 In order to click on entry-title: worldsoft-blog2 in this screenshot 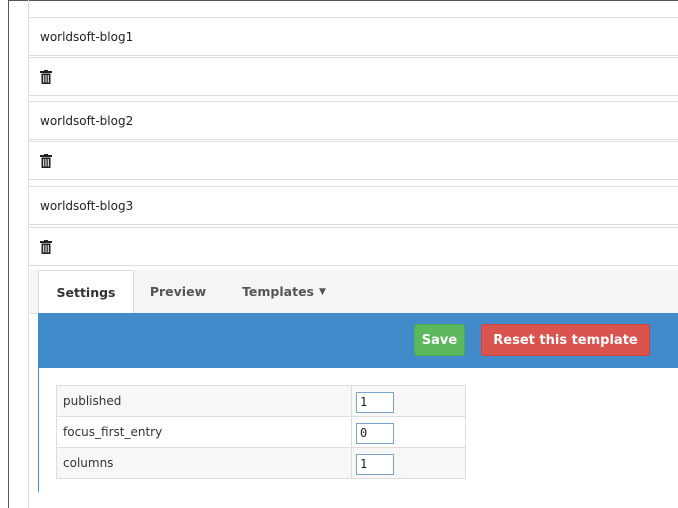, I will do `click(87, 120)`.